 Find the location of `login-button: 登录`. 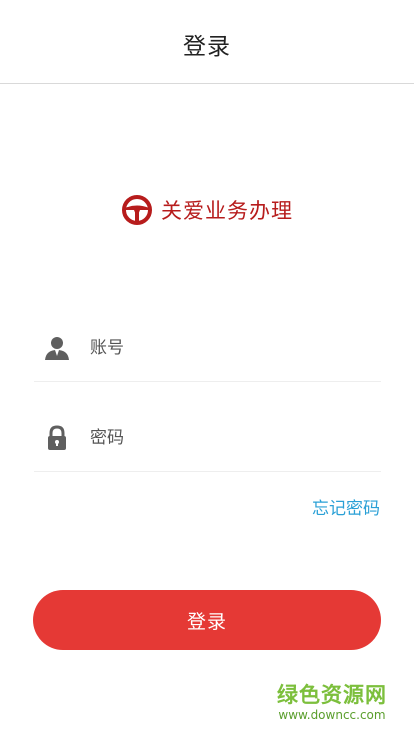

login-button: 登录 is located at coordinates (207, 620).